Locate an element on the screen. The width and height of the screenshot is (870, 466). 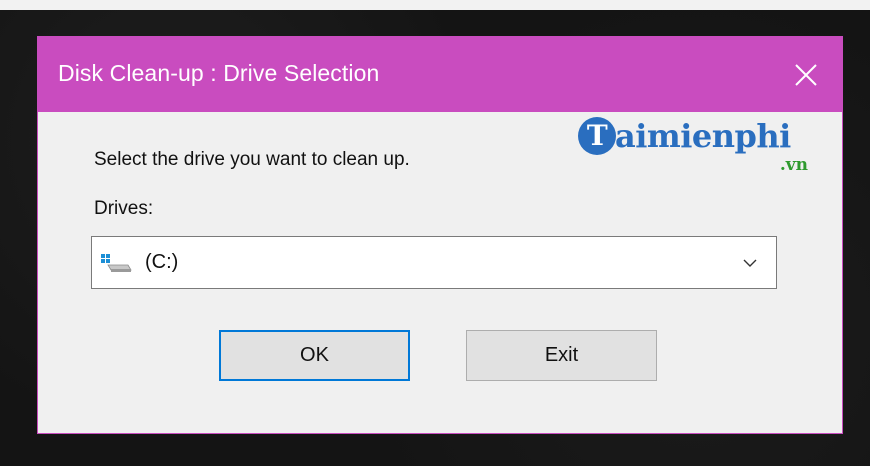
taimienphi-watermark: Taimienphi .vn is located at coordinates (698, 147).